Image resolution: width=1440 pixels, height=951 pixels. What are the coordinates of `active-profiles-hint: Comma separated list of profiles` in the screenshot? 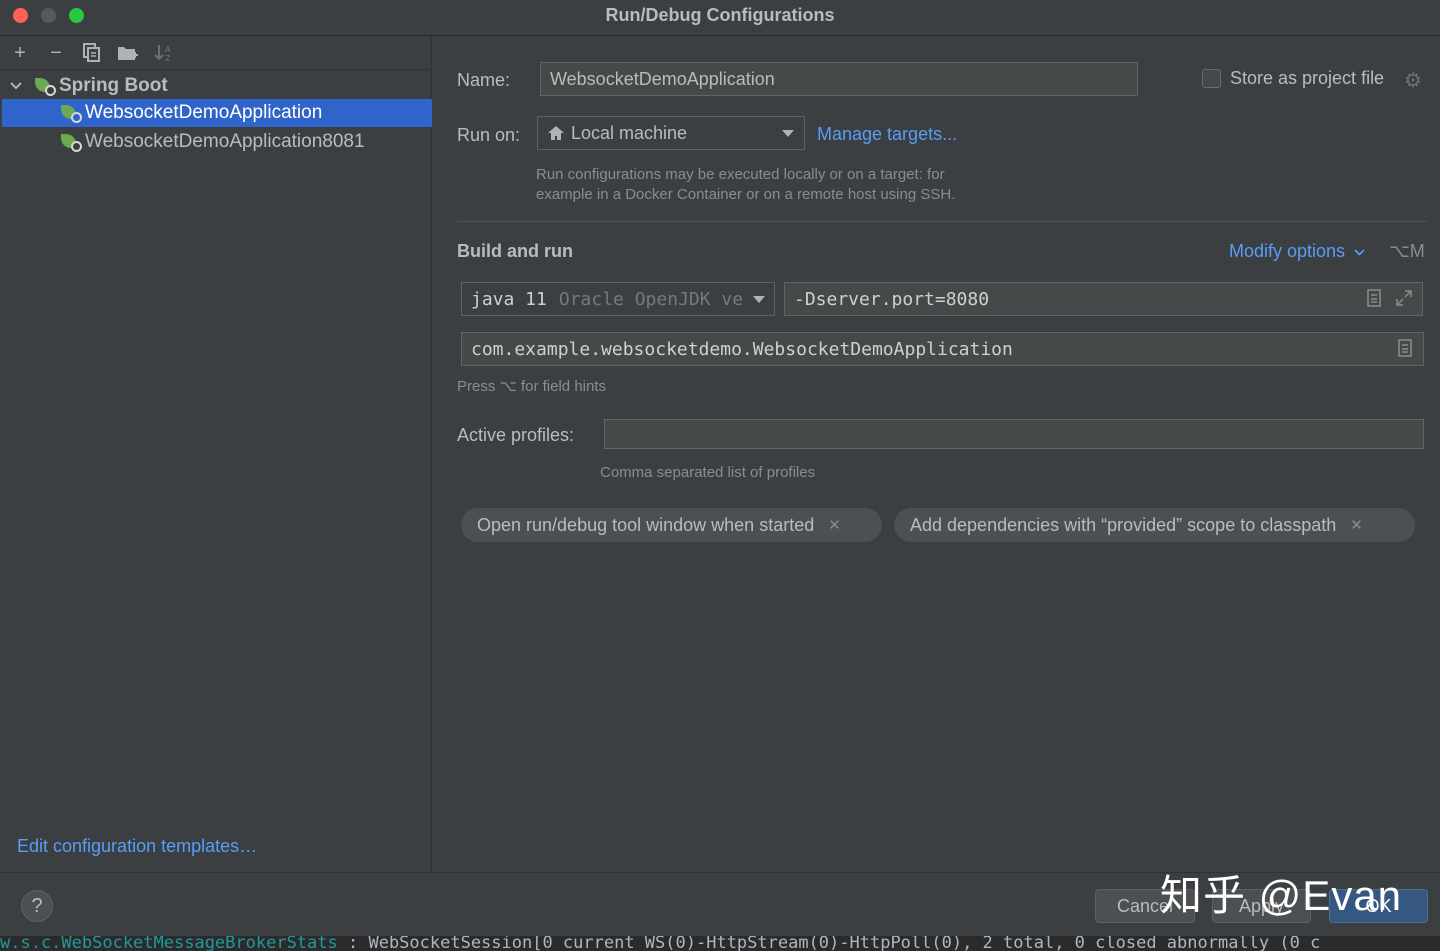 It's located at (708, 472).